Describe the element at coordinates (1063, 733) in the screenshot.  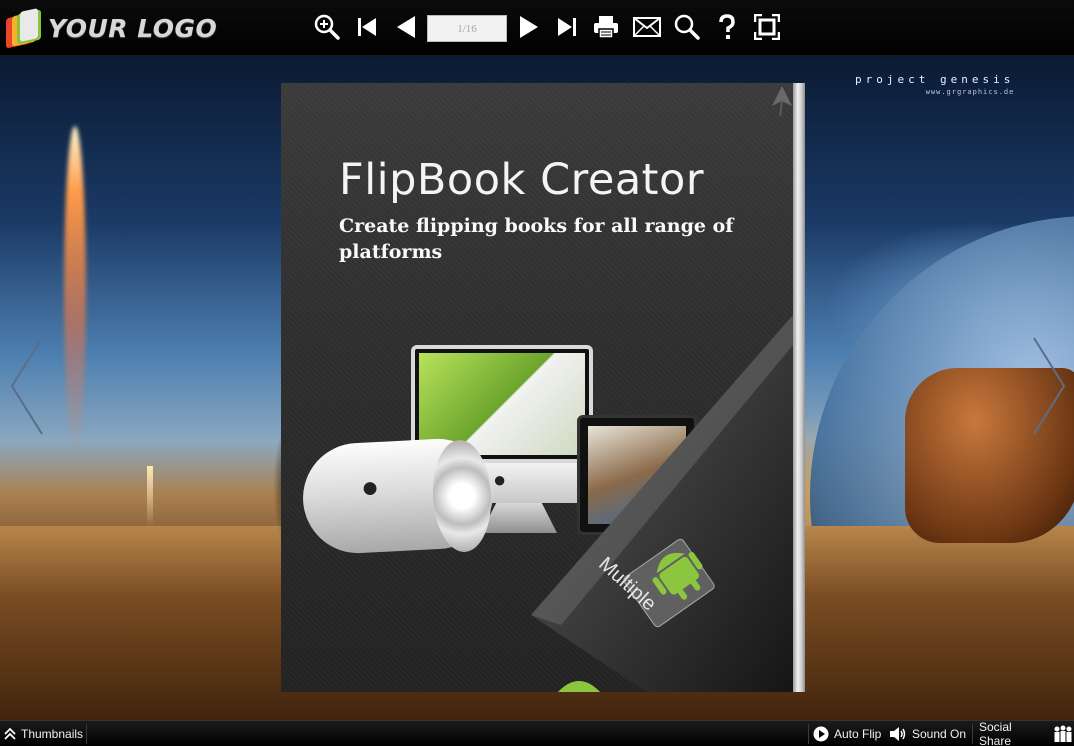
I see `people-icon` at that location.